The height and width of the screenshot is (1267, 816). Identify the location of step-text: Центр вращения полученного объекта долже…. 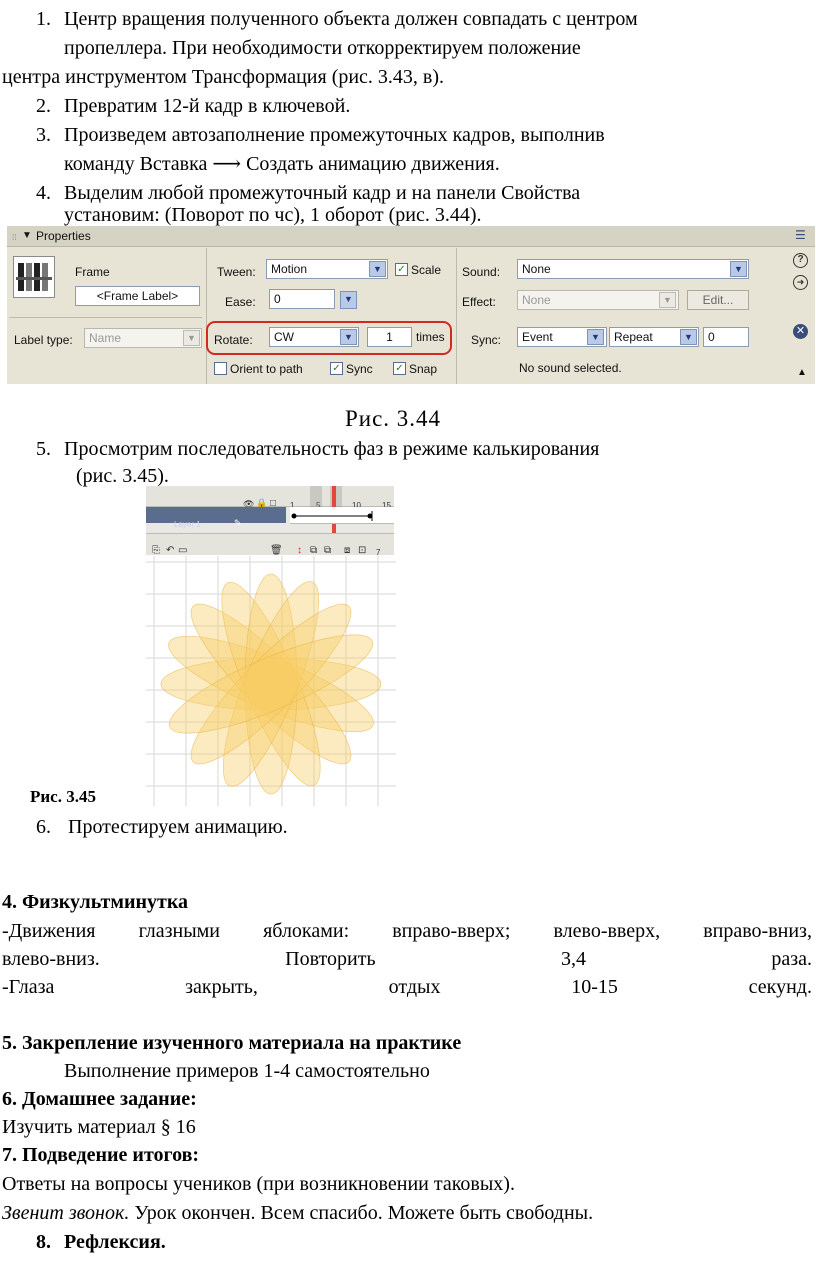
(351, 19).